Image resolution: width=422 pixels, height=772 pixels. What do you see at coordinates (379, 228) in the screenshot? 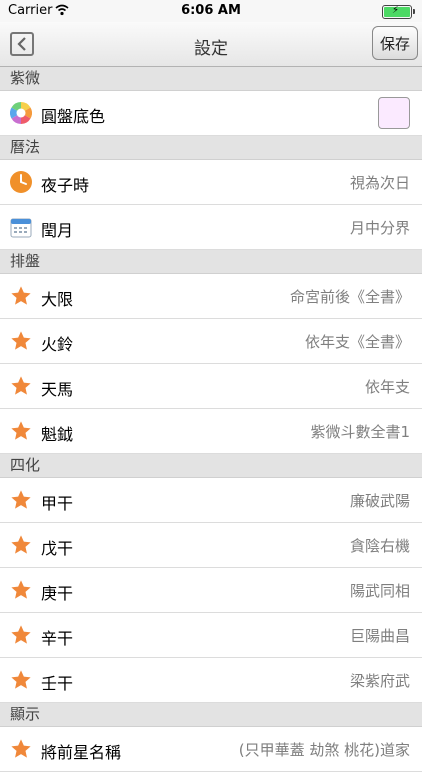
I see `setting-value: 月中分界` at bounding box center [379, 228].